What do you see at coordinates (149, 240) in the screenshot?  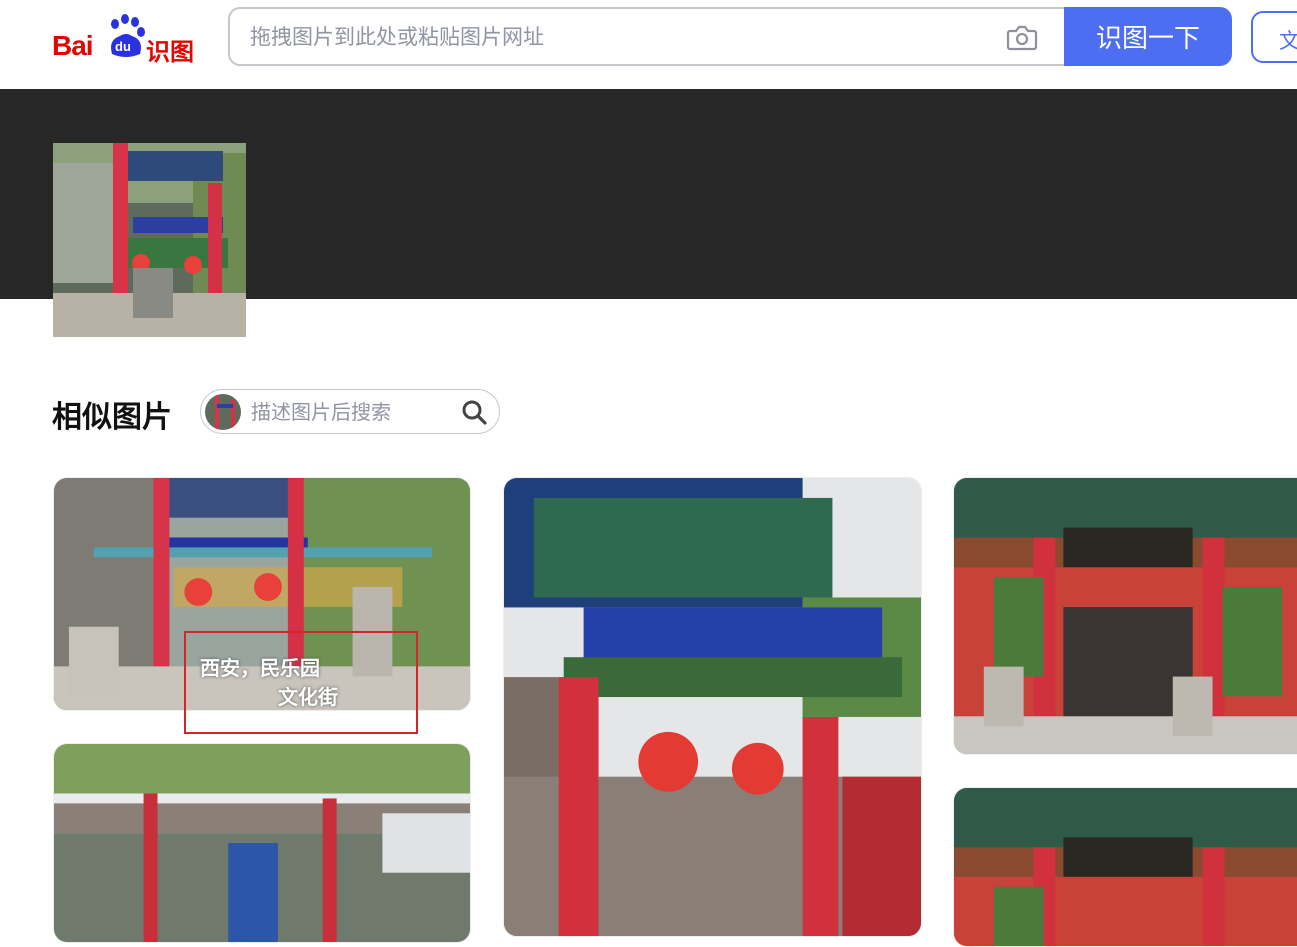 I see `query-image` at bounding box center [149, 240].